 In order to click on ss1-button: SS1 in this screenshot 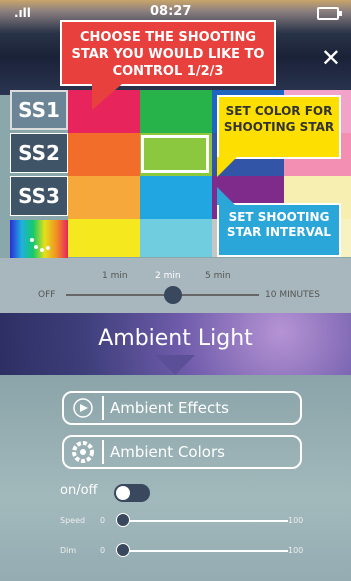, I will do `click(39, 110)`.